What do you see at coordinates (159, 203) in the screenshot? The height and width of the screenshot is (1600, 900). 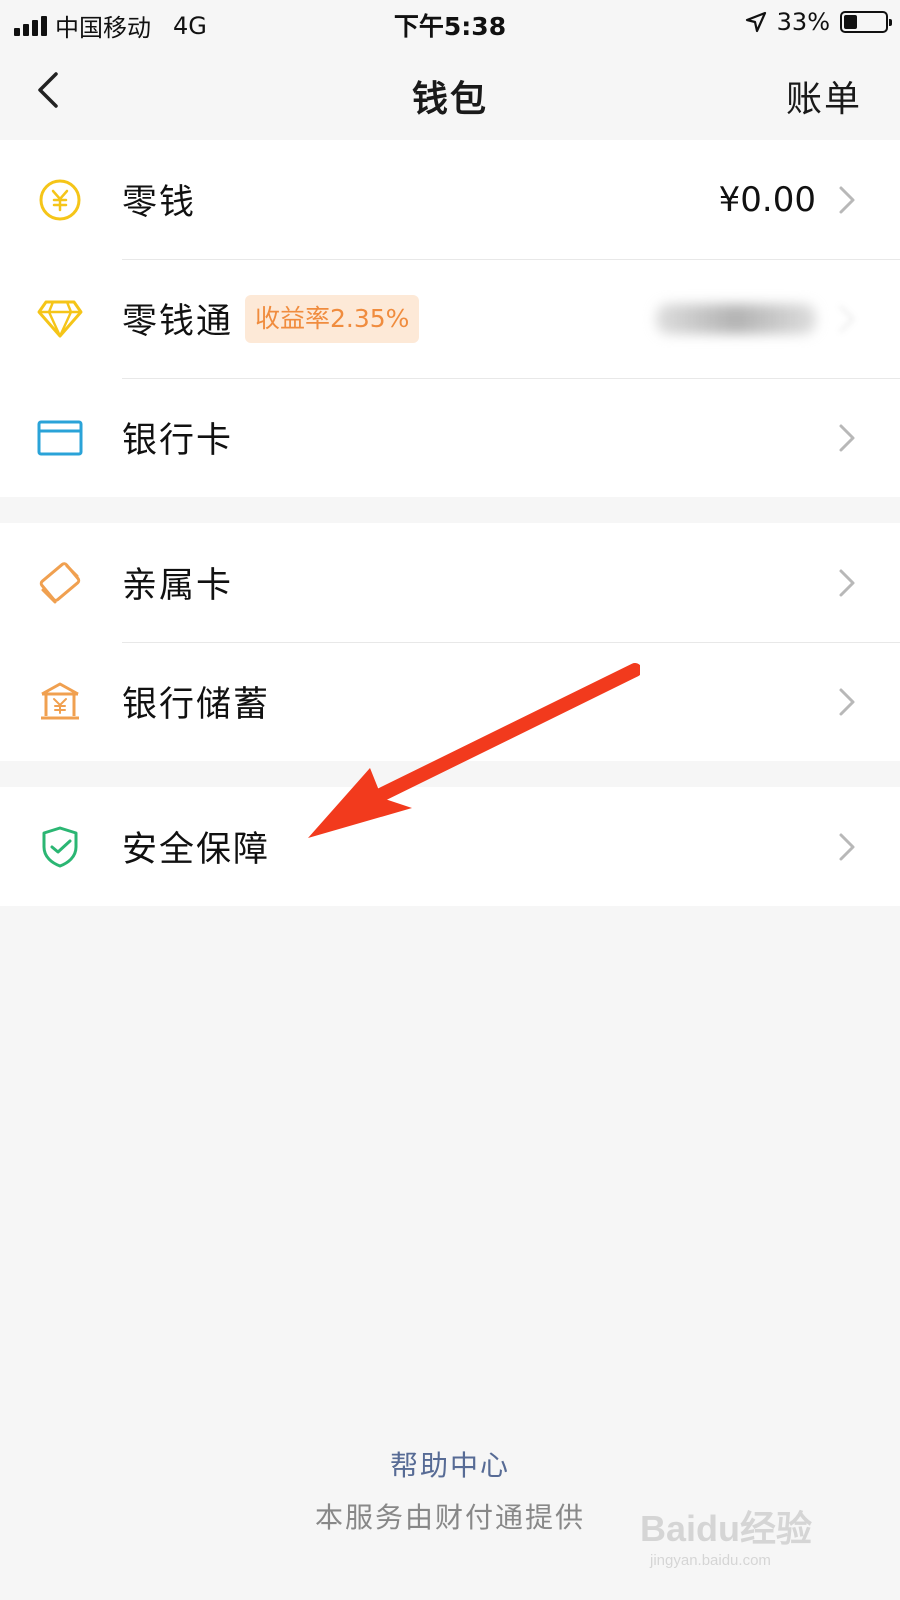 I see `list-item-label: 零钱` at bounding box center [159, 203].